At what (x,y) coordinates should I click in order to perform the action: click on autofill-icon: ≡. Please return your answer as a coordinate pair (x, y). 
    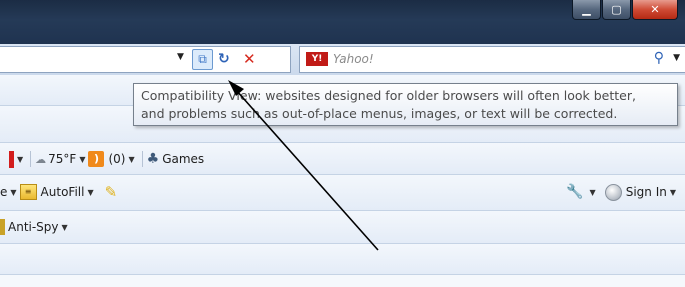
    Looking at the image, I should click on (28, 192).